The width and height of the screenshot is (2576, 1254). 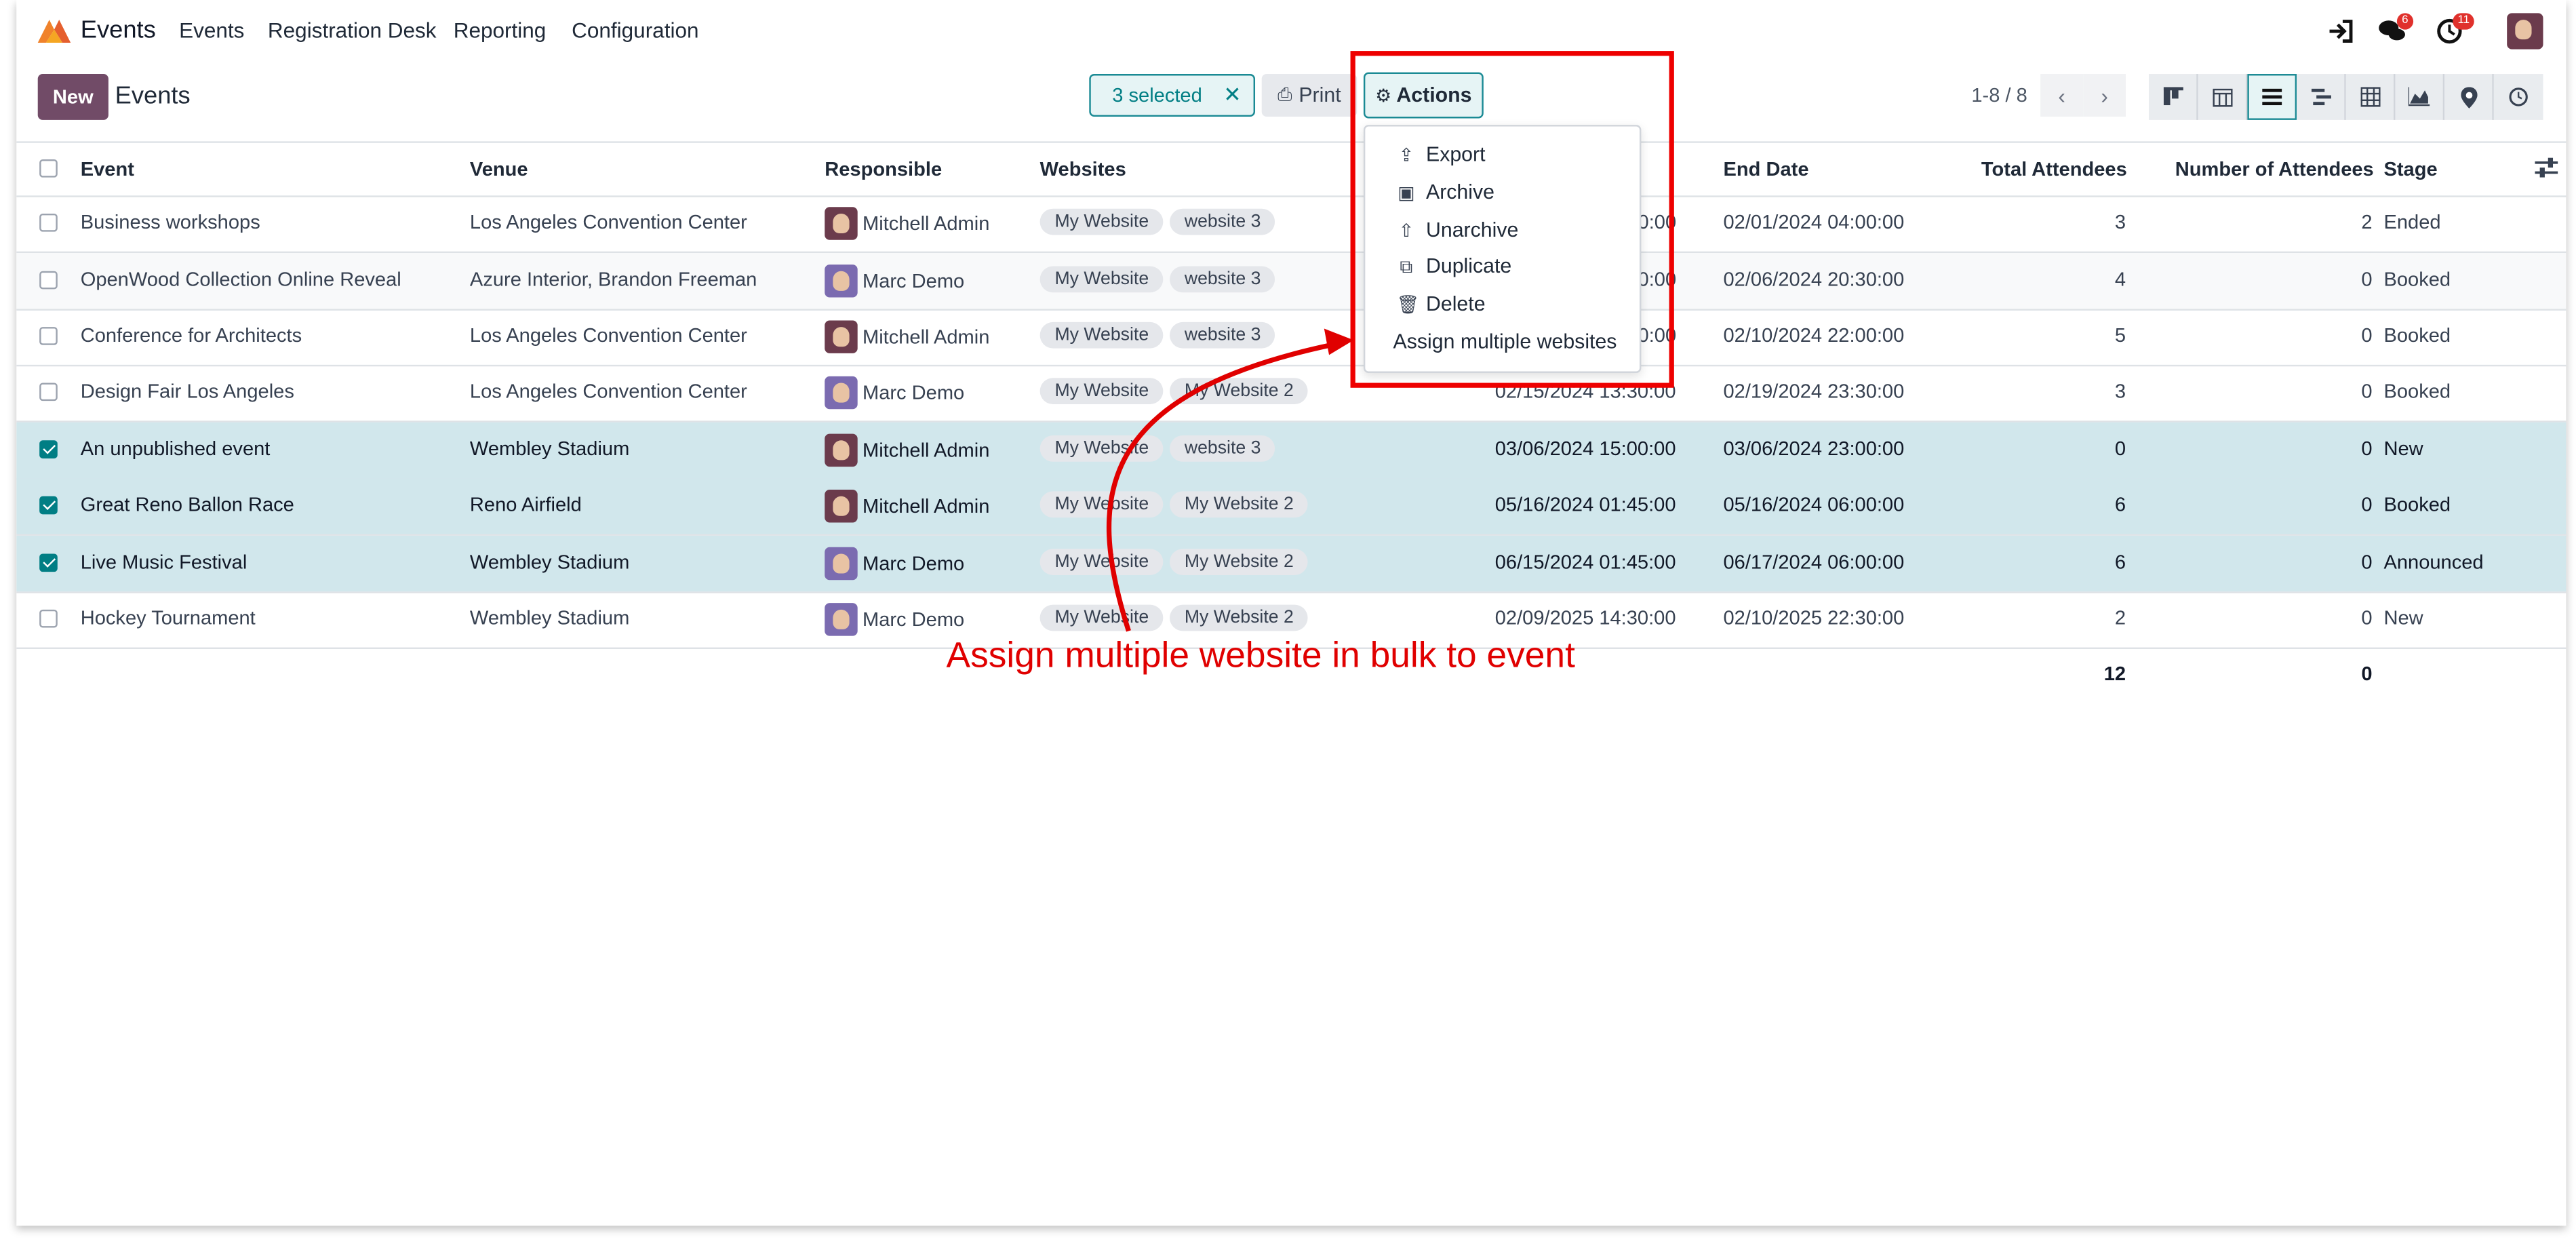 What do you see at coordinates (2367, 279) in the screenshot?
I see `number-attendees: 0` at bounding box center [2367, 279].